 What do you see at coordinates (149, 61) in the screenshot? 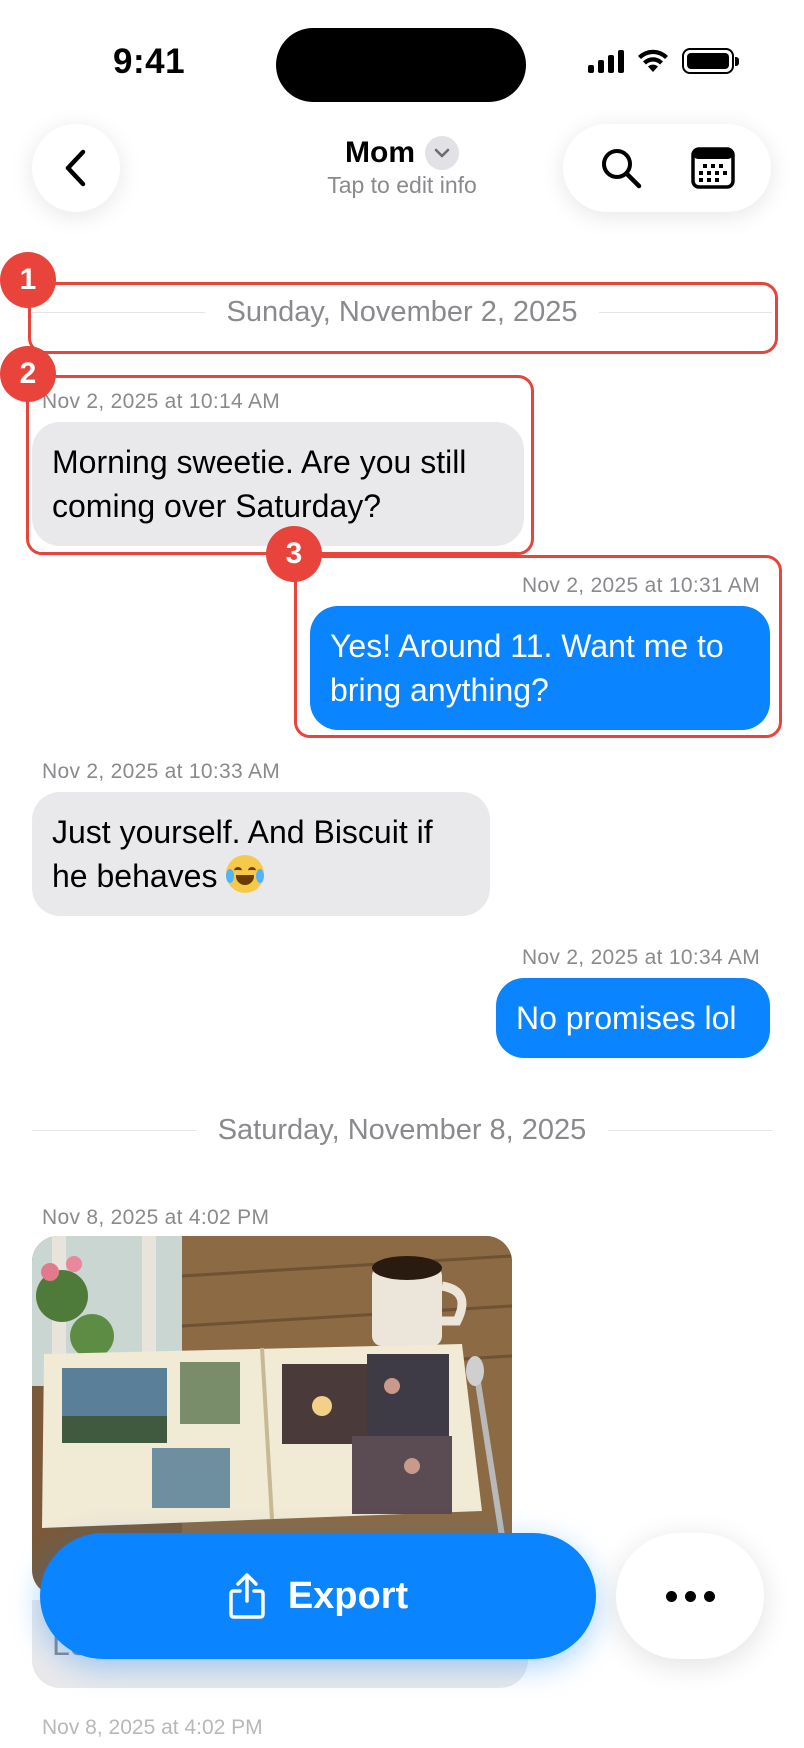
I see `status-time: 9:41` at bounding box center [149, 61].